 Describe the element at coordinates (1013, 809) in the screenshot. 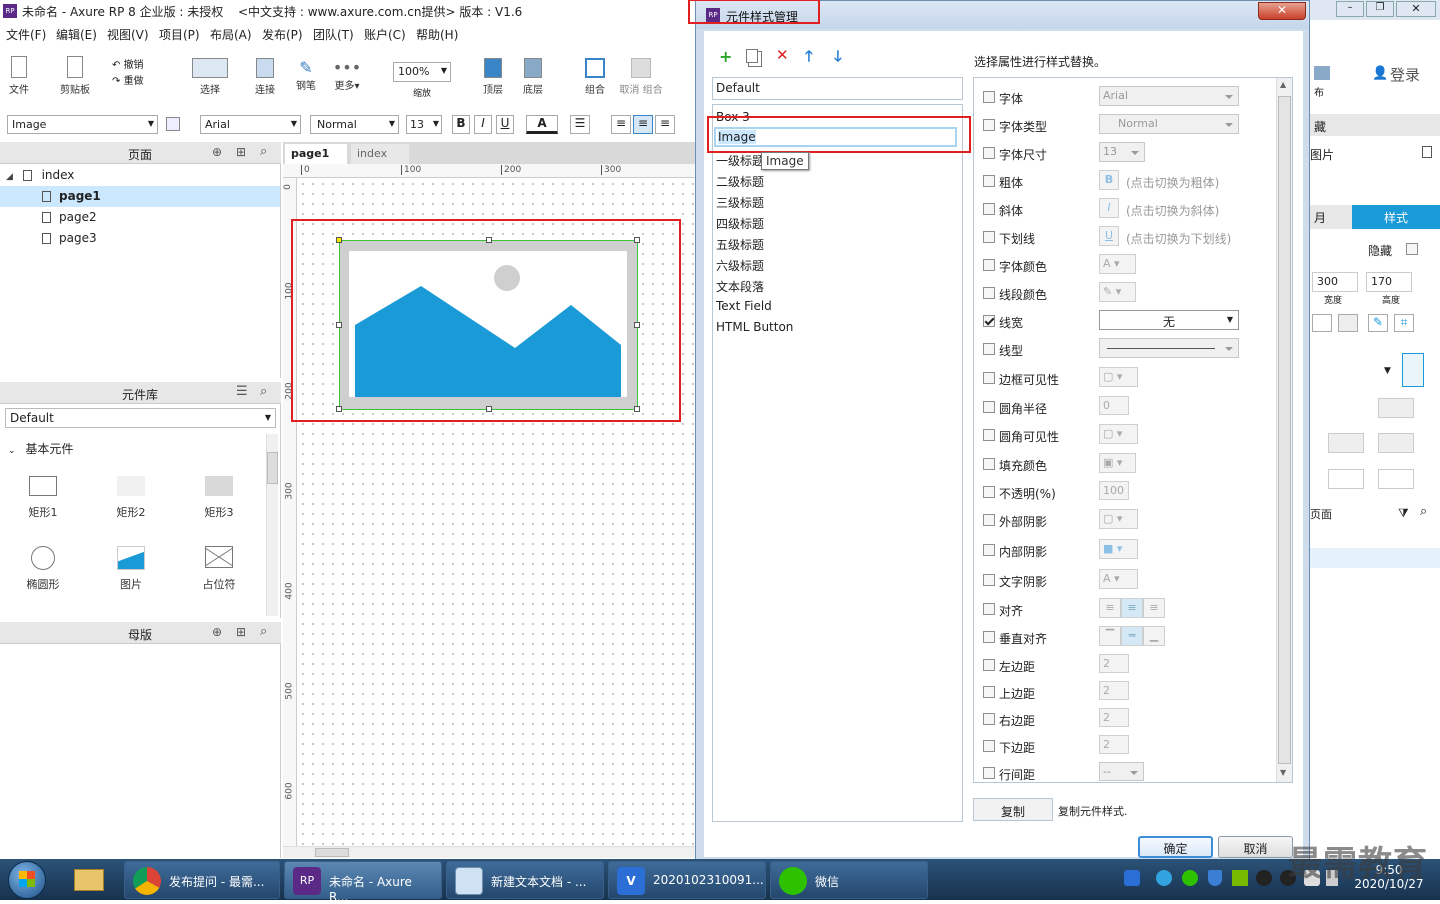

I see `copy-button: 复制` at that location.